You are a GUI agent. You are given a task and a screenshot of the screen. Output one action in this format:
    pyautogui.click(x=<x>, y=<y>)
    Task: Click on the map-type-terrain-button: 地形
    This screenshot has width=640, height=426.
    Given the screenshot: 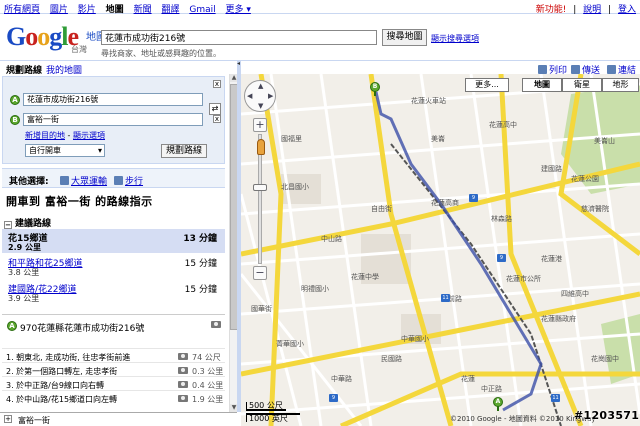 What is the action you would take?
    pyautogui.click(x=620, y=85)
    